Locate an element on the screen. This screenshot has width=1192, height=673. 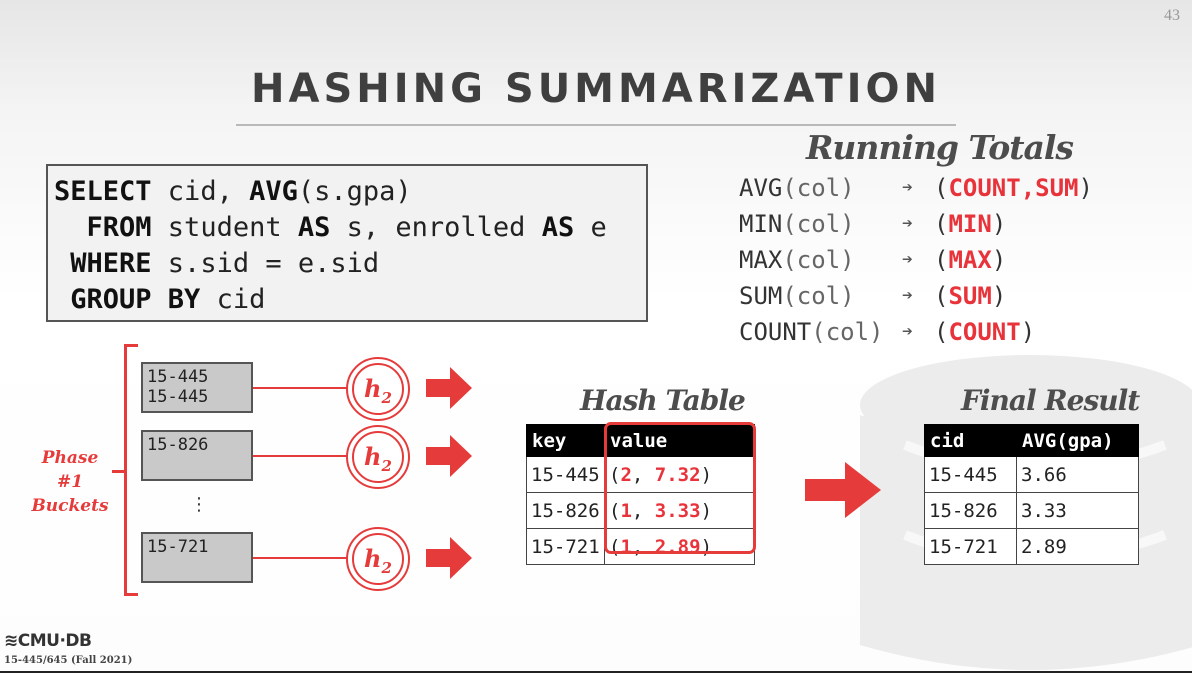
cid-cell: 15-721 is located at coordinates (970, 546).